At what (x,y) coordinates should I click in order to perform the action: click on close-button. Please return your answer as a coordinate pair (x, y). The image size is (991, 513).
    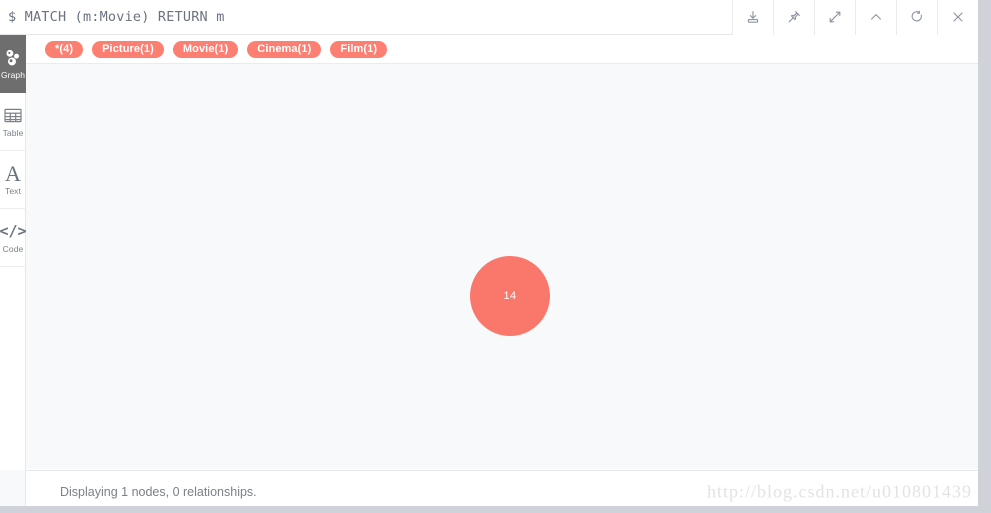
    Looking at the image, I should click on (957, 17).